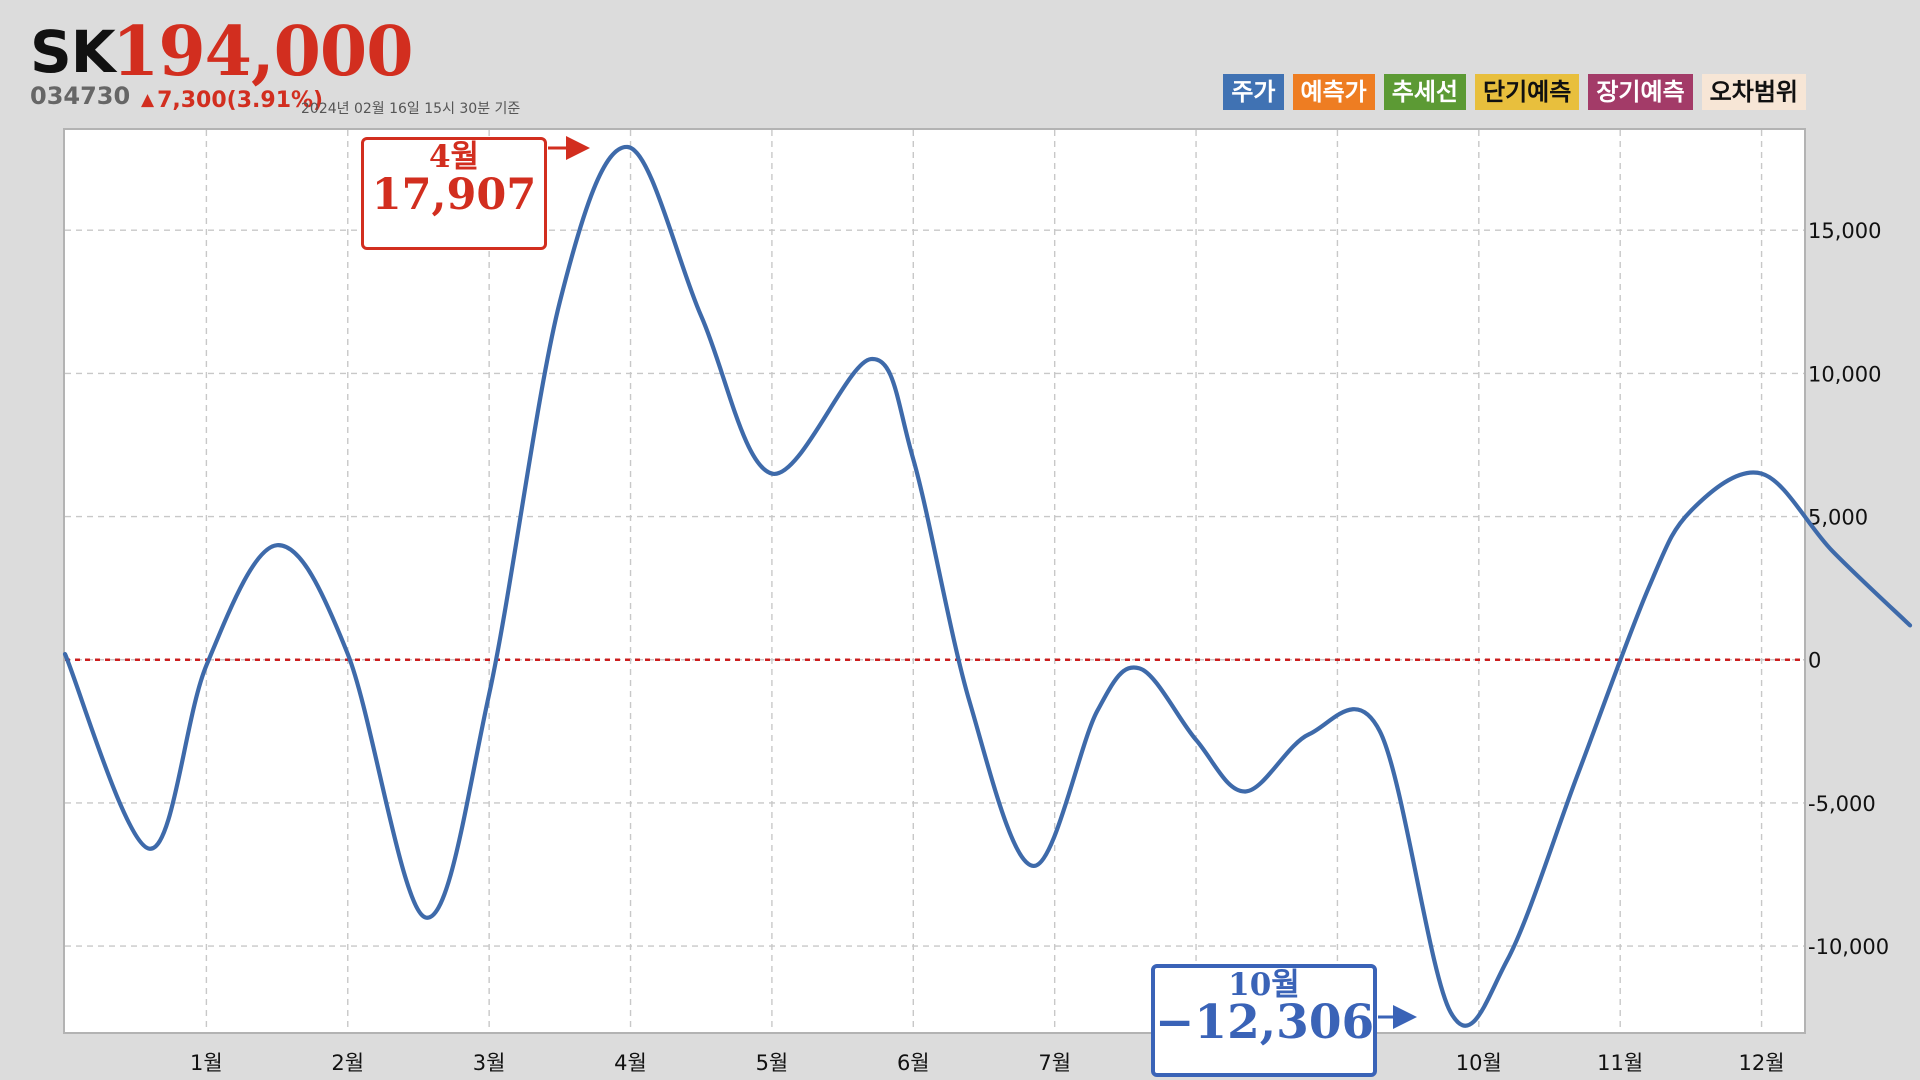 The height and width of the screenshot is (1080, 1920). What do you see at coordinates (1479, 1063) in the screenshot?
I see `x-tick-label: 10월` at bounding box center [1479, 1063].